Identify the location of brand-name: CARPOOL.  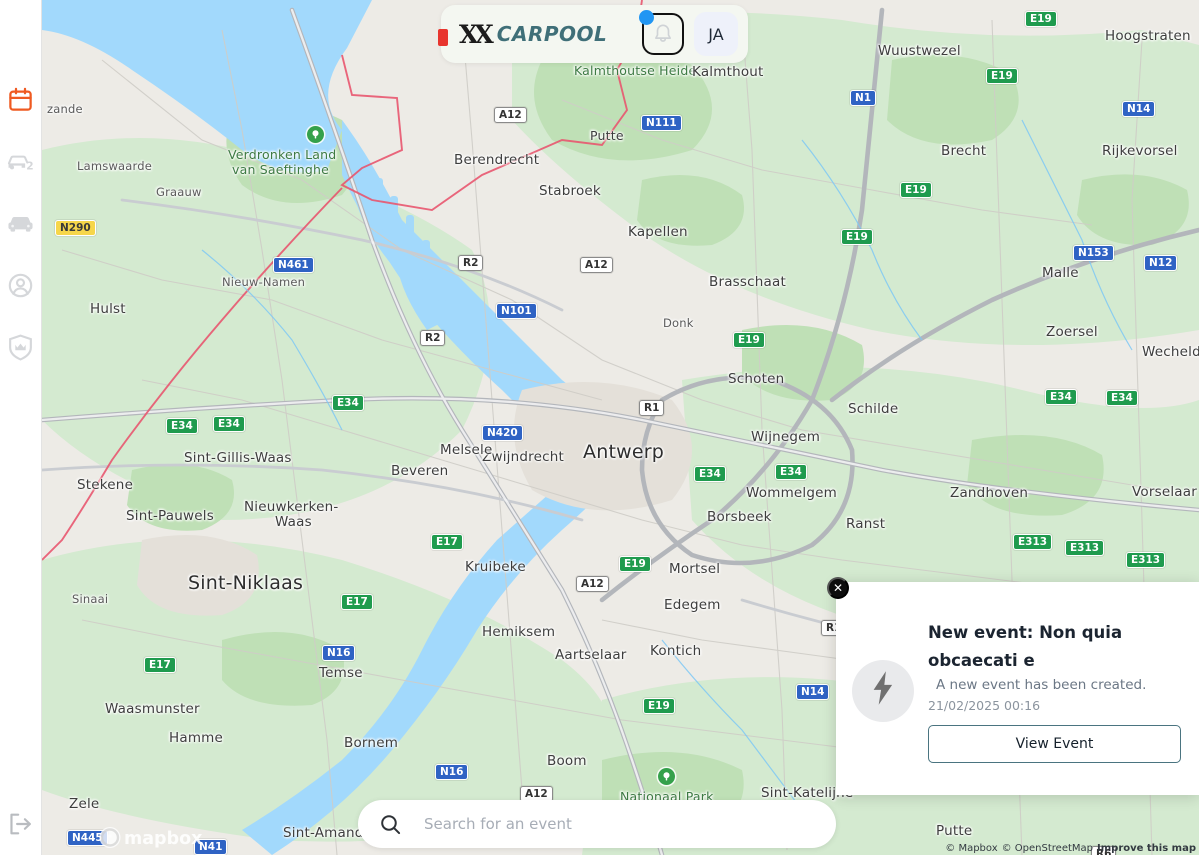
(552, 34).